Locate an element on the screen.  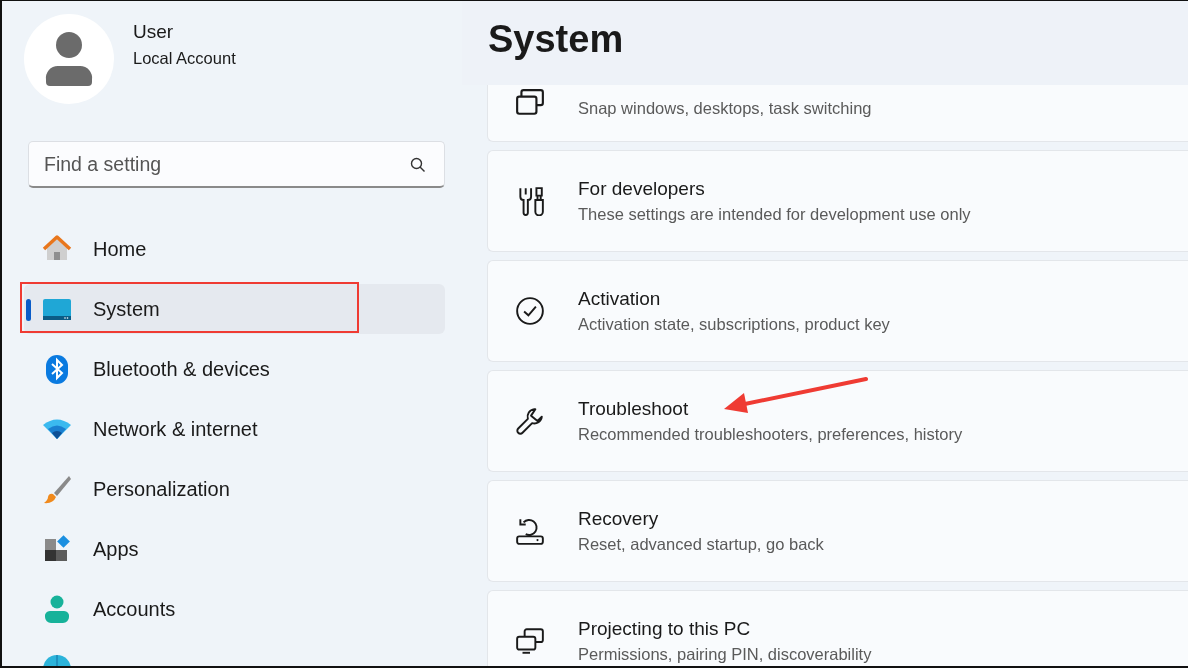
windows-icon is located at coordinates (530, 103).